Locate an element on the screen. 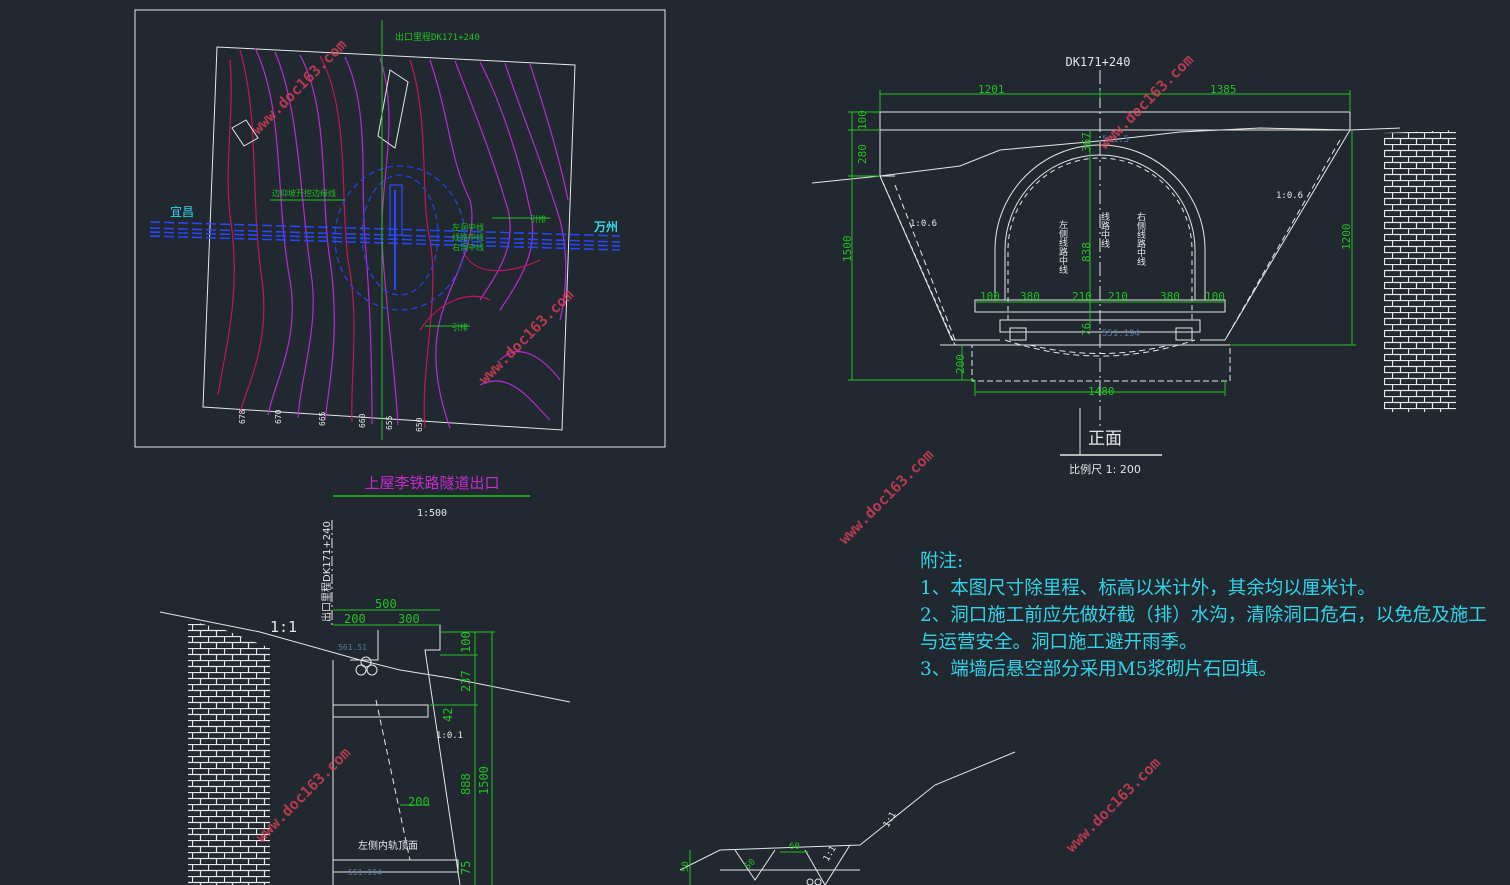 This screenshot has width=1510, height=885. svg-text: 655 is located at coordinates (389, 422).